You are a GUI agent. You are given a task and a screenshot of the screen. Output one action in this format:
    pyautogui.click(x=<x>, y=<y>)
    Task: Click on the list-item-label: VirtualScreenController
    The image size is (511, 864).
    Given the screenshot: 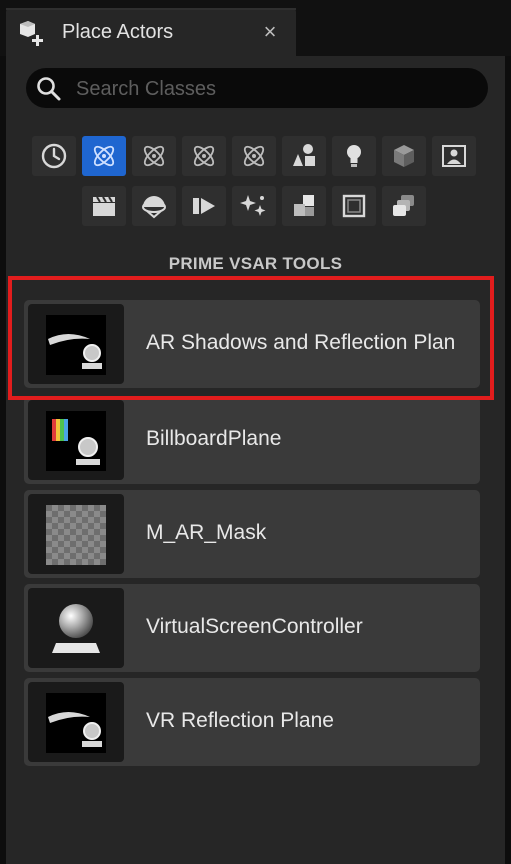 What is the action you would take?
    pyautogui.click(x=254, y=626)
    